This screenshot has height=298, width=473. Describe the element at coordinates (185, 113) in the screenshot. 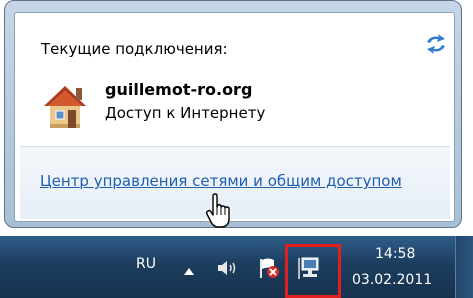

I see `network-access-status: Доступ к Интернету` at that location.